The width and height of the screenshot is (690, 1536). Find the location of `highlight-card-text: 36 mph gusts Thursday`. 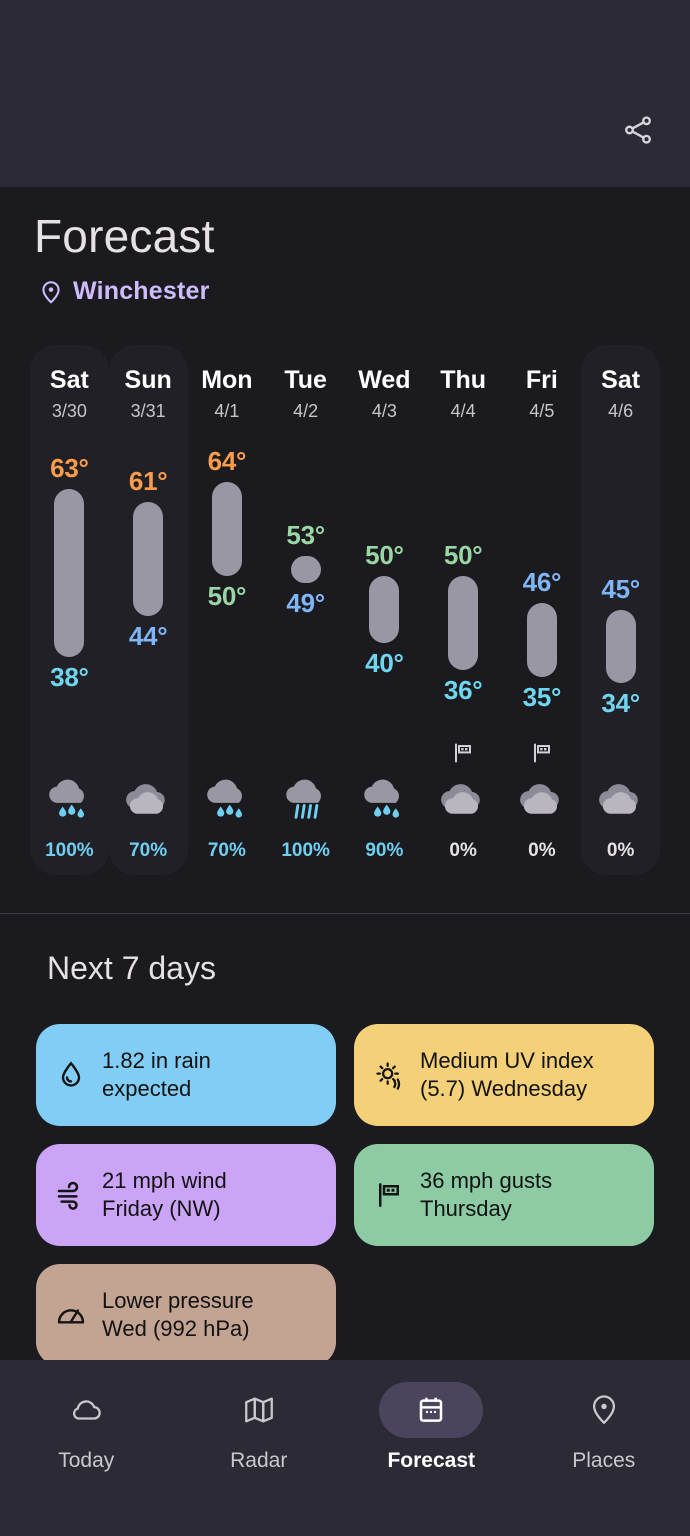

highlight-card-text: 36 mph gusts Thursday is located at coordinates (486, 1194).